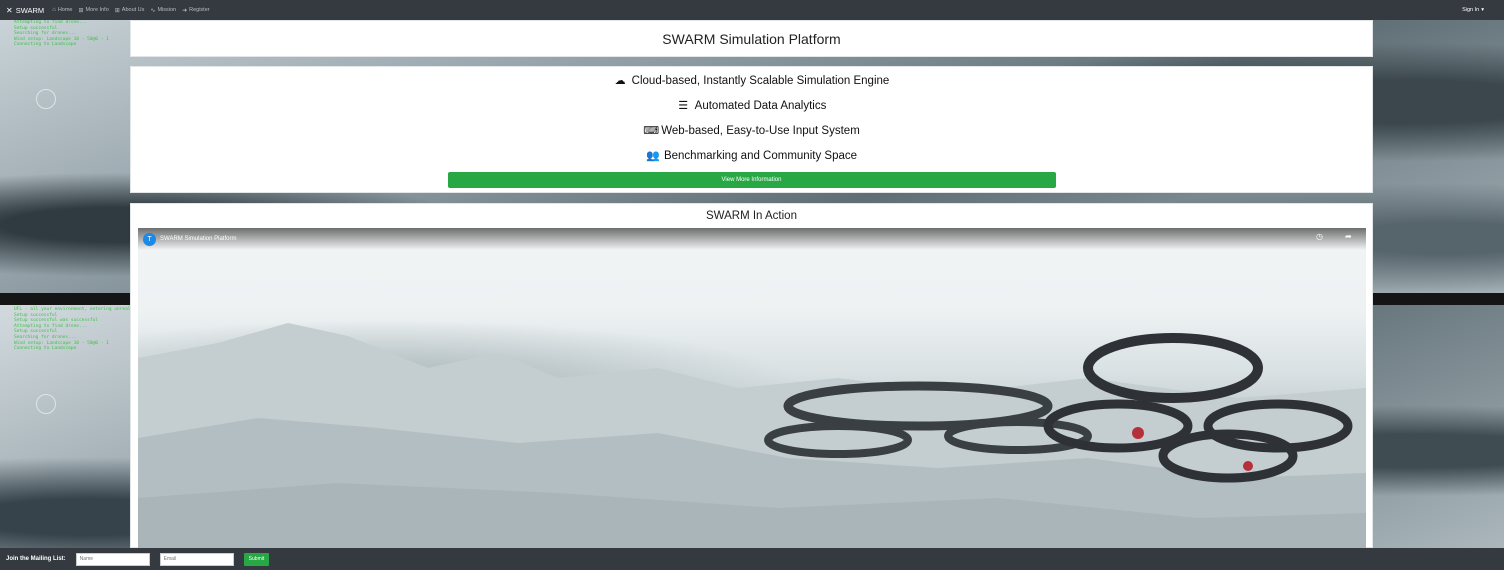  Describe the element at coordinates (760, 155) in the screenshot. I see `feature-label: Benchmarking and Community Space` at that location.